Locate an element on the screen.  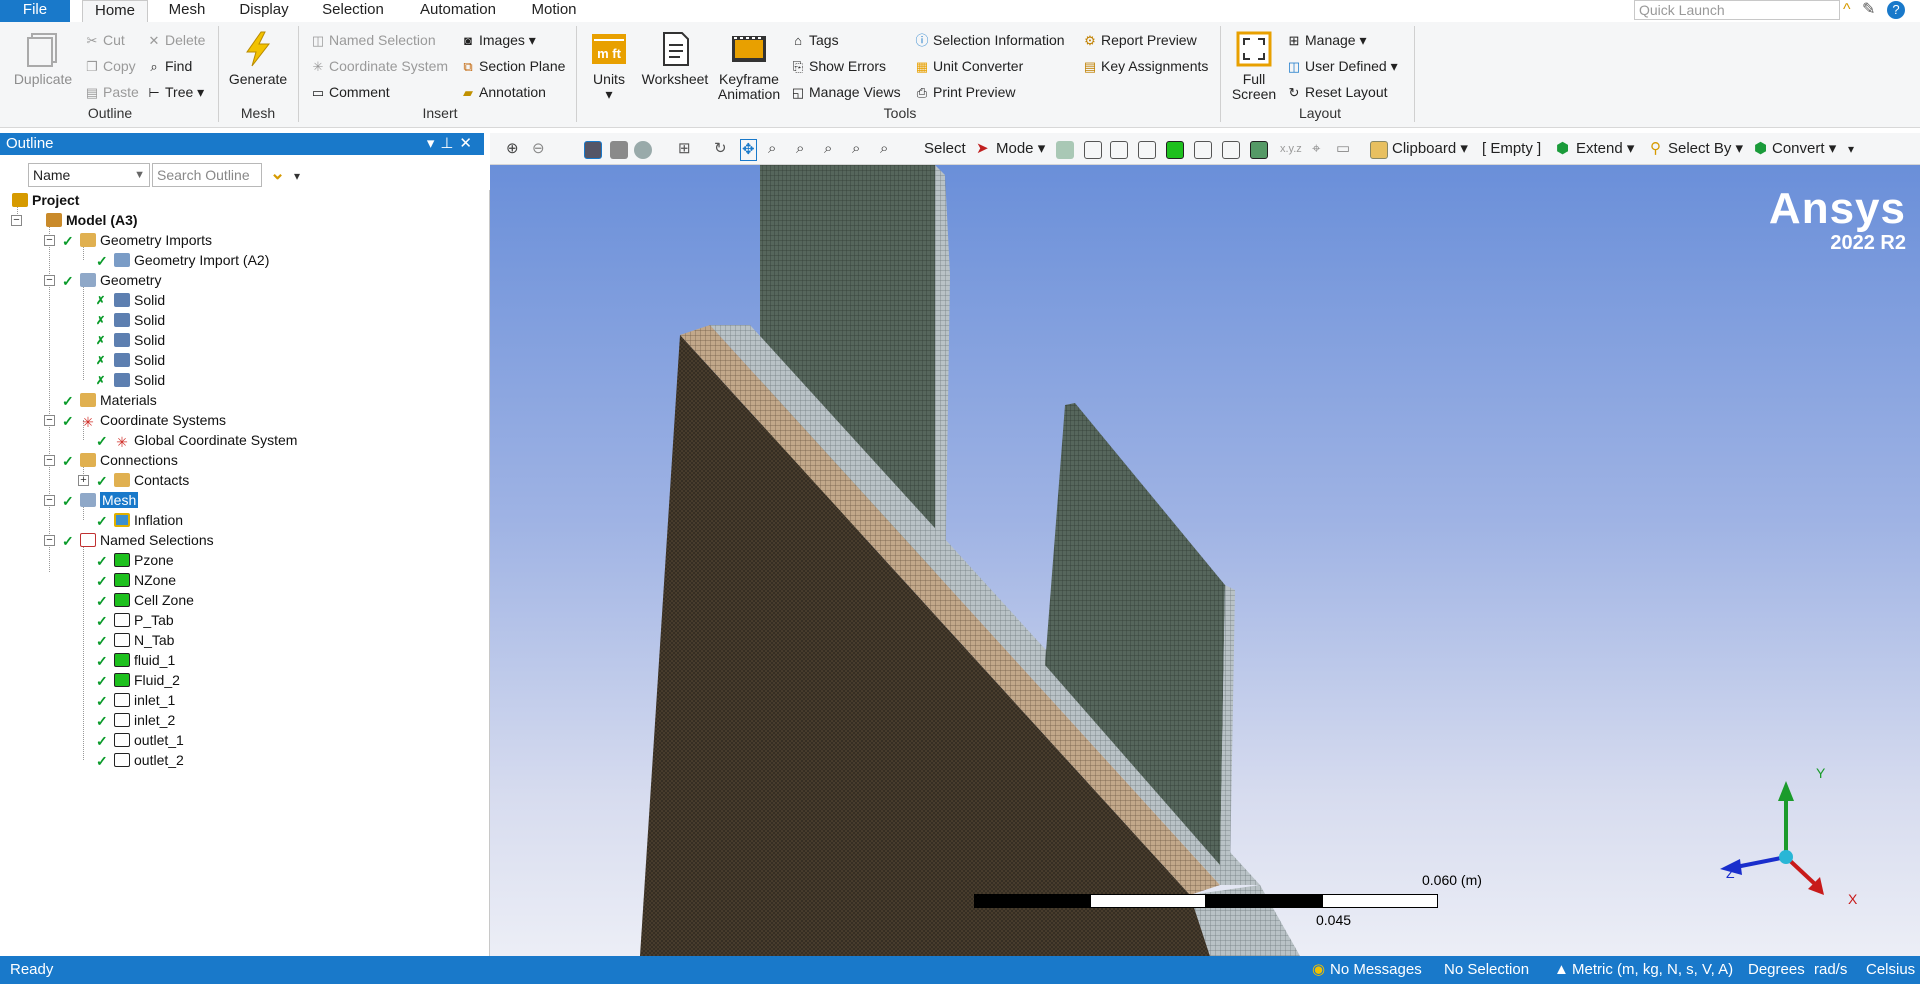
tree-named-selections: ✓ Named Selections is located at coordinates (138, 540).